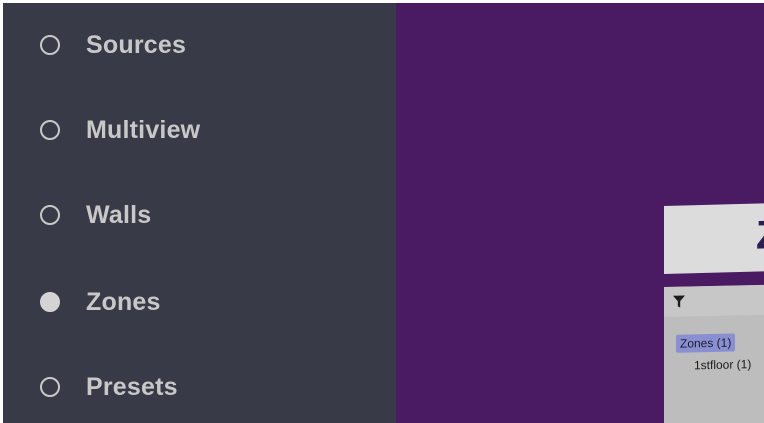 Image resolution: width=764 pixels, height=423 pixels. I want to click on sidebar-item-sources: Sources, so click(113, 45).